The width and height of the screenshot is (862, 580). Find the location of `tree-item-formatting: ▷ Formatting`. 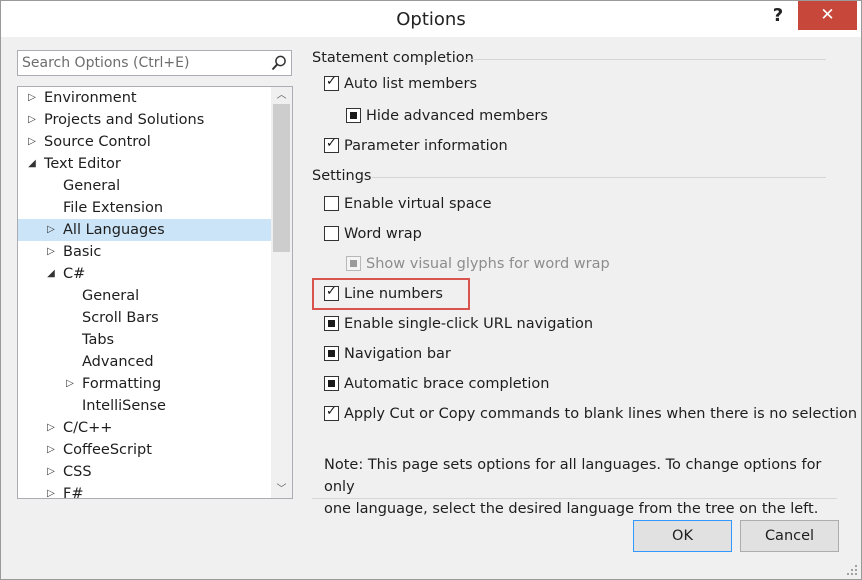

tree-item-formatting: ▷ Formatting is located at coordinates (144, 384).